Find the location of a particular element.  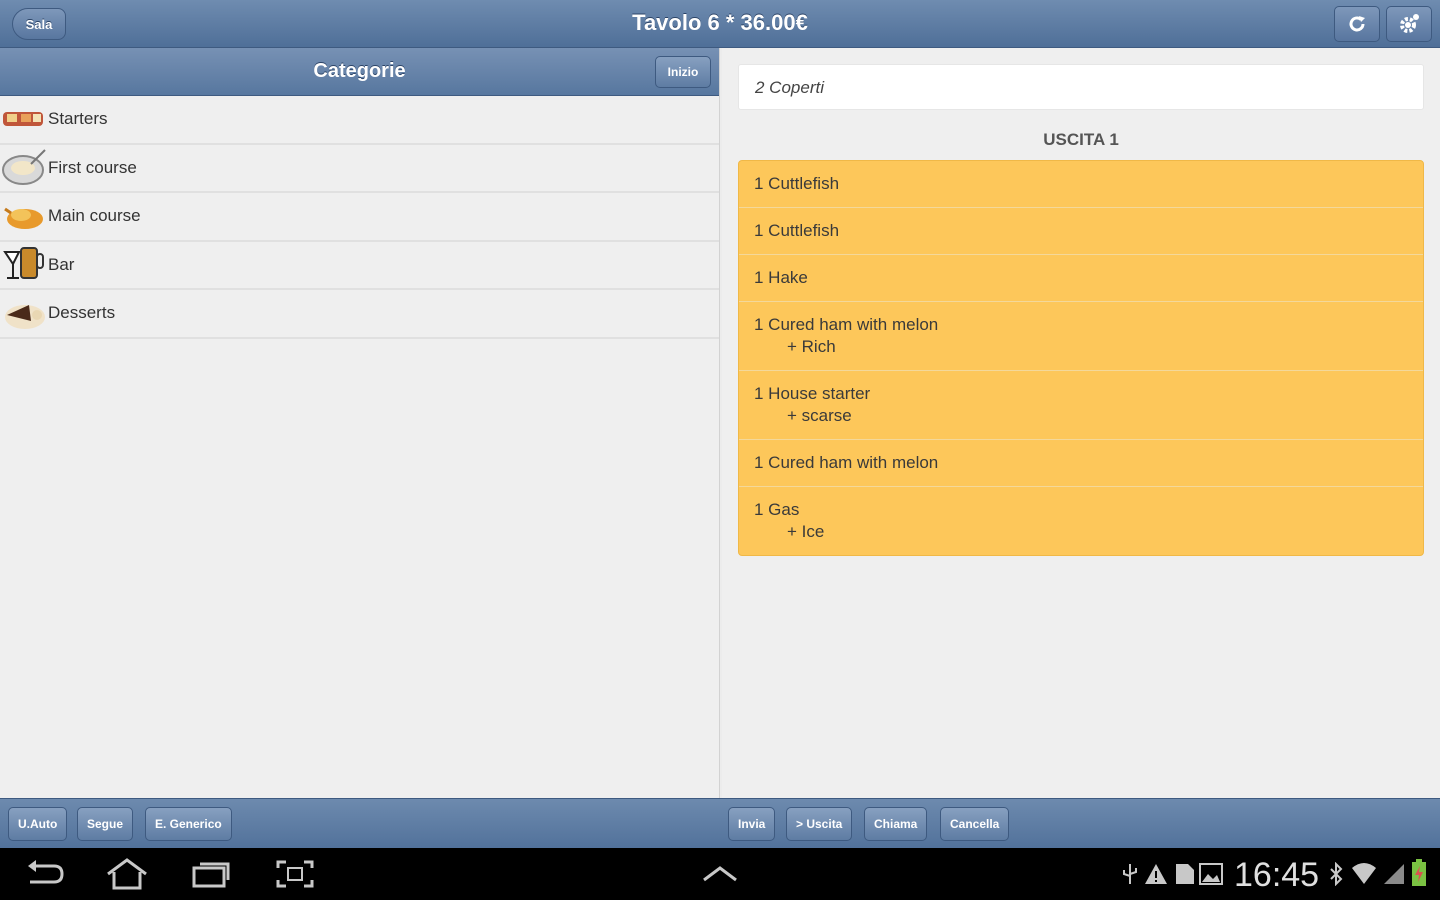

refresh-icon is located at coordinates (1357, 24).